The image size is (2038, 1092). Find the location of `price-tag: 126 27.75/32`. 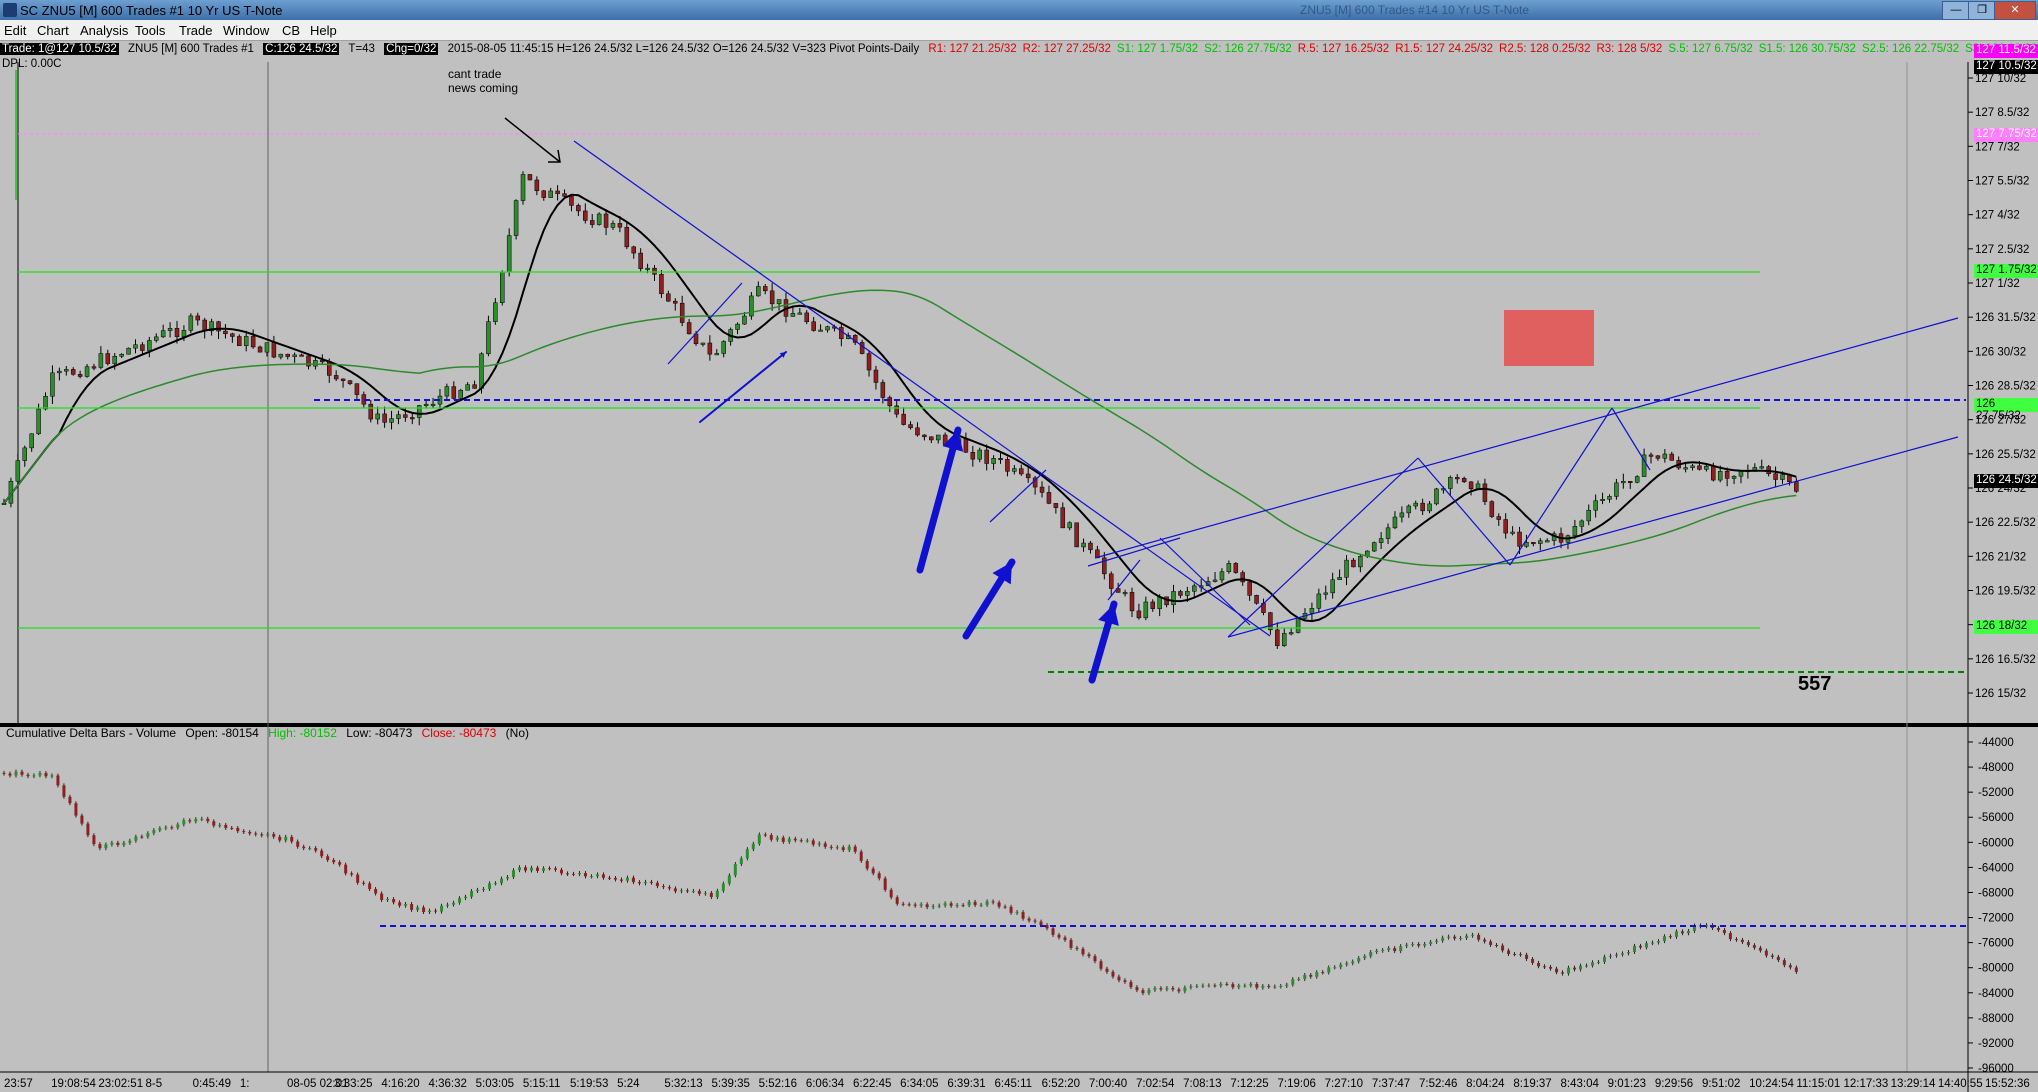

price-tag: 126 27.75/32 is located at coordinates (2006, 410).